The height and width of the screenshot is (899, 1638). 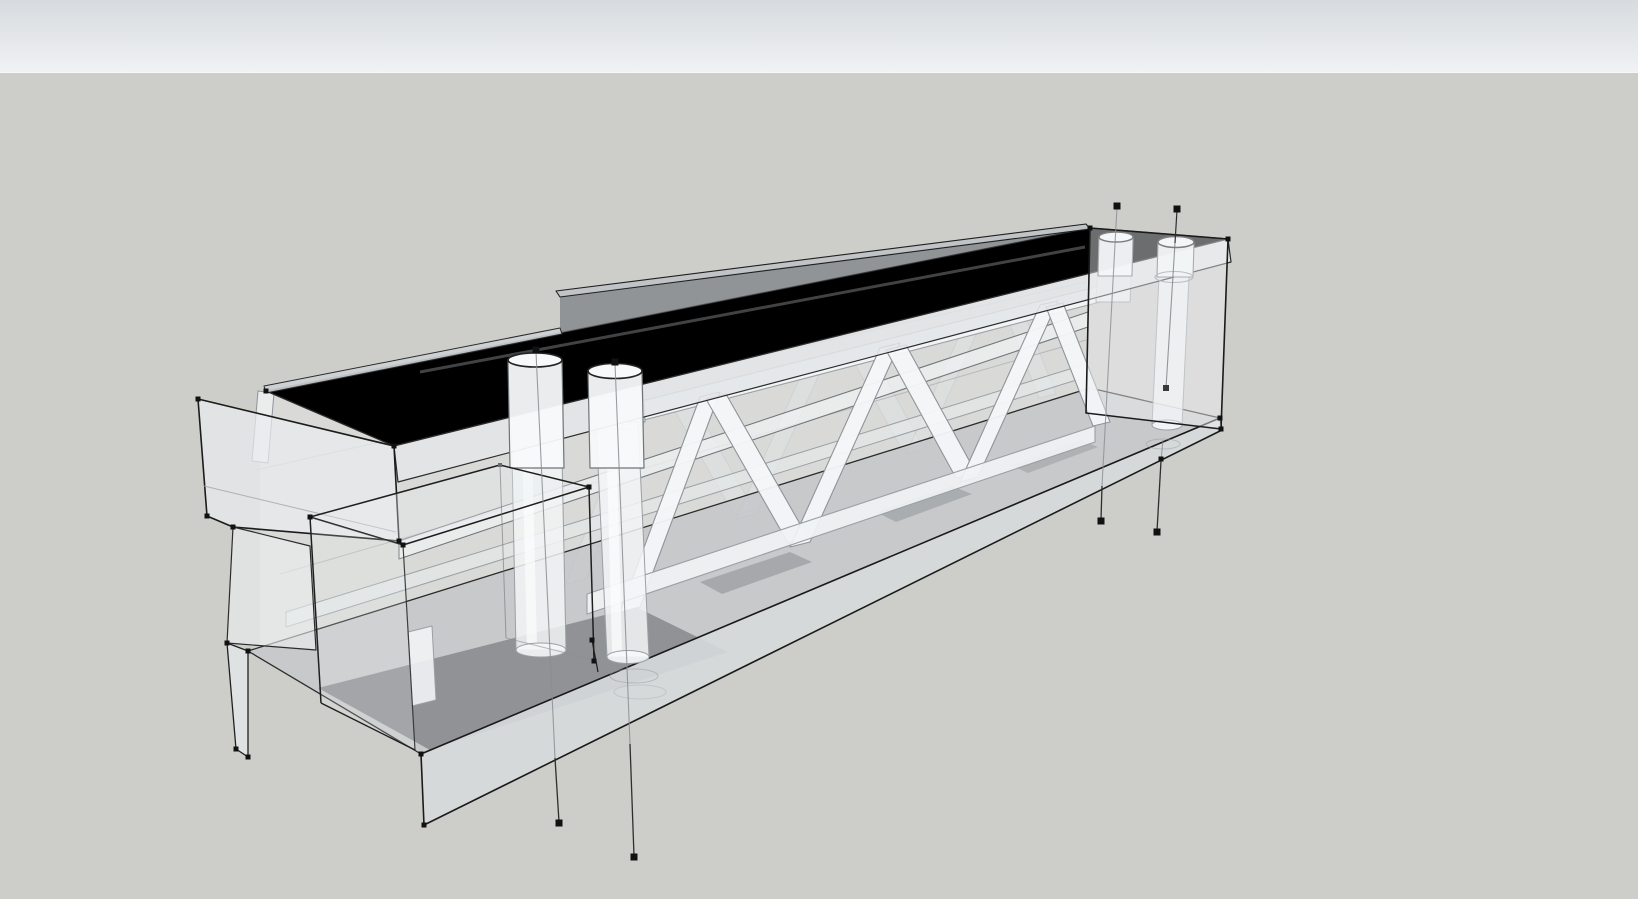 I want to click on left-end-web, so click(x=271, y=588).